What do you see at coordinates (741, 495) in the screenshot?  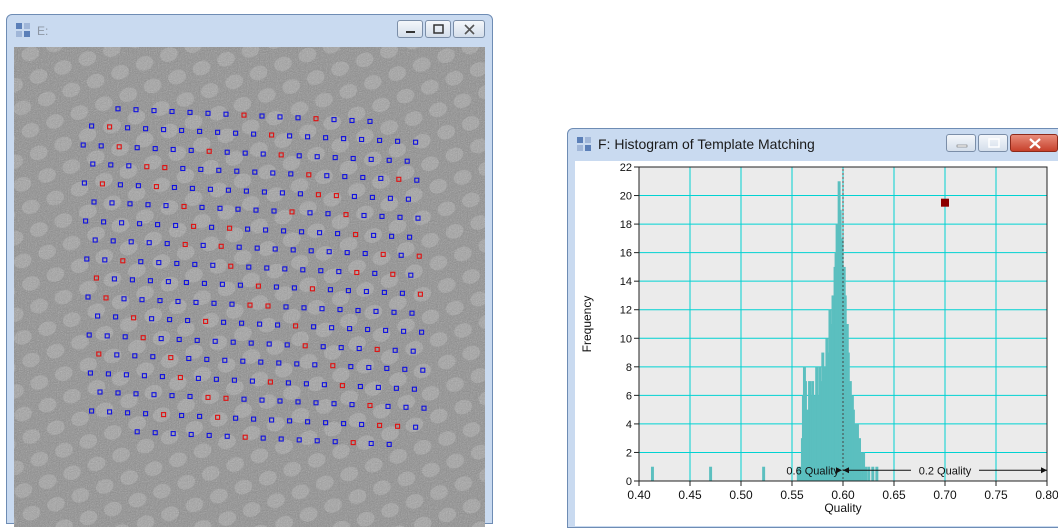 I see `x-tick-label: 0.50` at bounding box center [741, 495].